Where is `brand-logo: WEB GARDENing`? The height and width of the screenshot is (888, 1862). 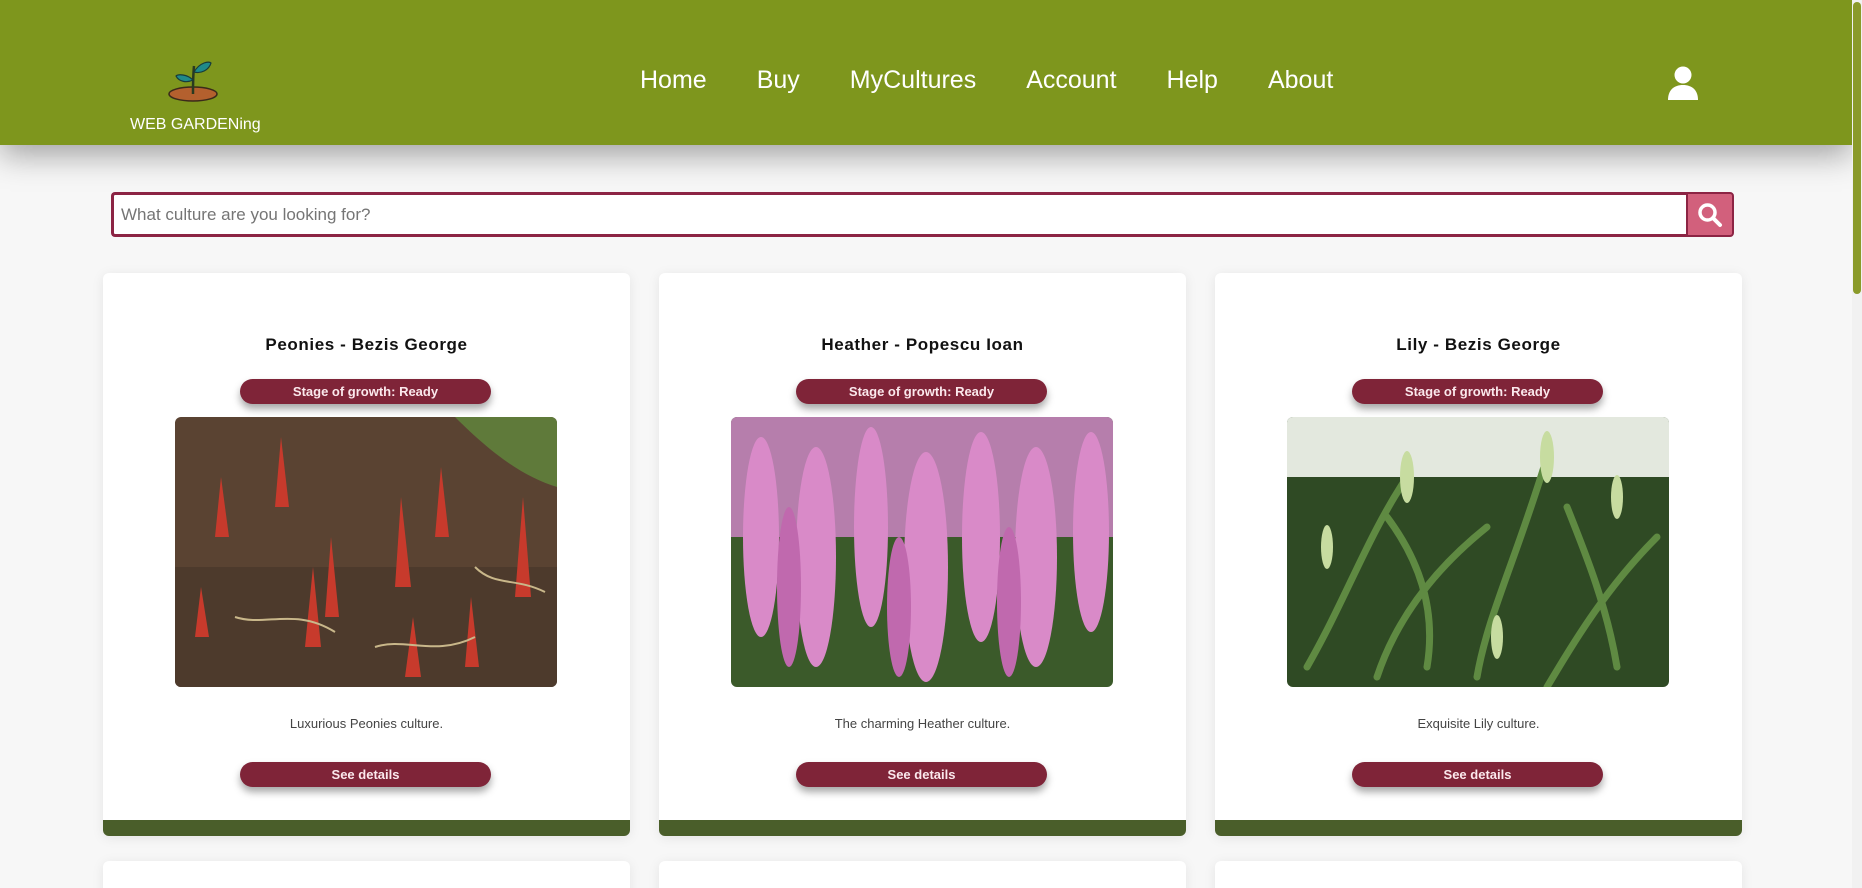 brand-logo: WEB GARDENing is located at coordinates (195, 96).